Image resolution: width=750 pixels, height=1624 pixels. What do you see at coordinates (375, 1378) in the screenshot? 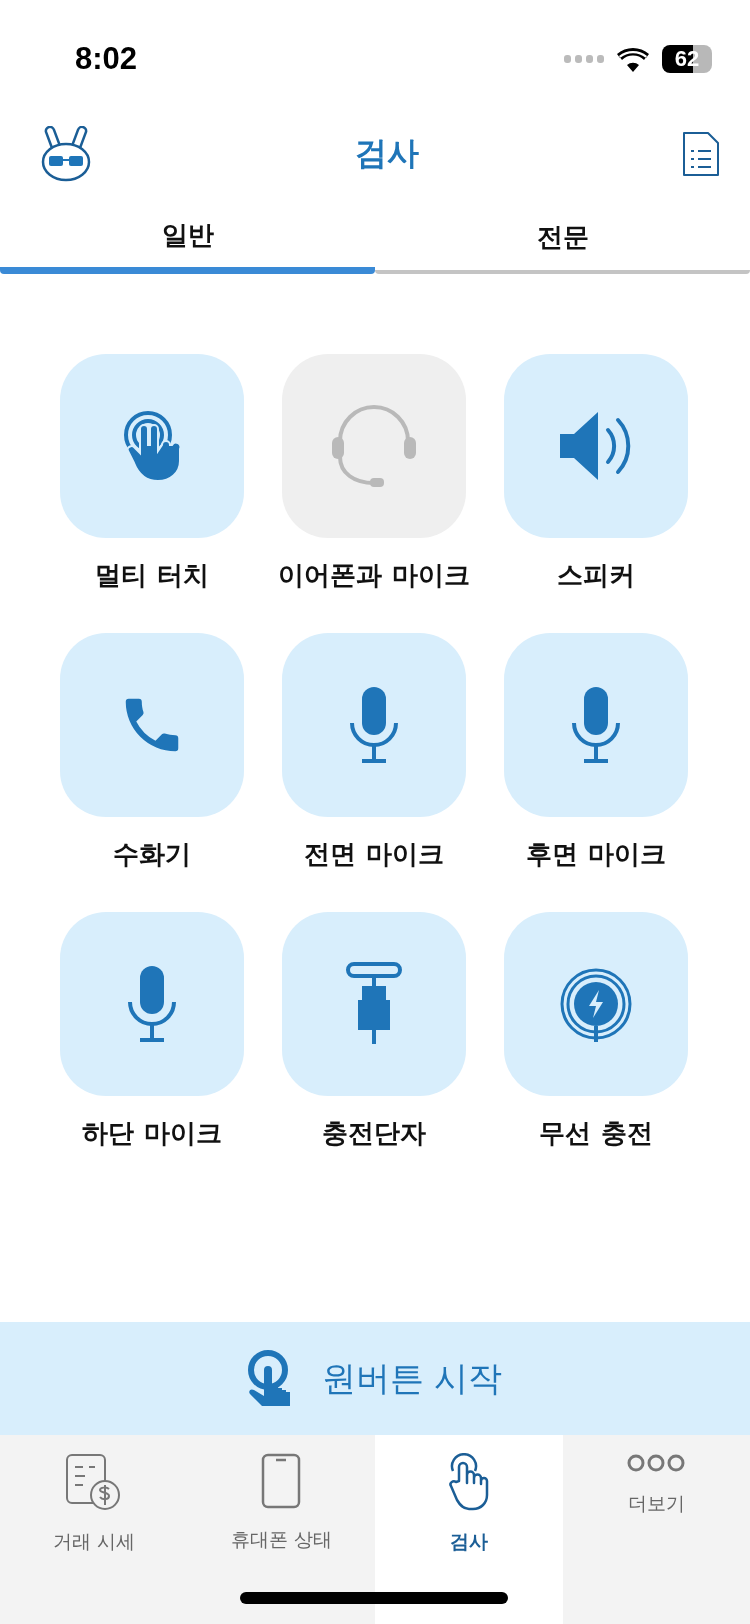
I see `start-button: 원버튼 시작` at bounding box center [375, 1378].